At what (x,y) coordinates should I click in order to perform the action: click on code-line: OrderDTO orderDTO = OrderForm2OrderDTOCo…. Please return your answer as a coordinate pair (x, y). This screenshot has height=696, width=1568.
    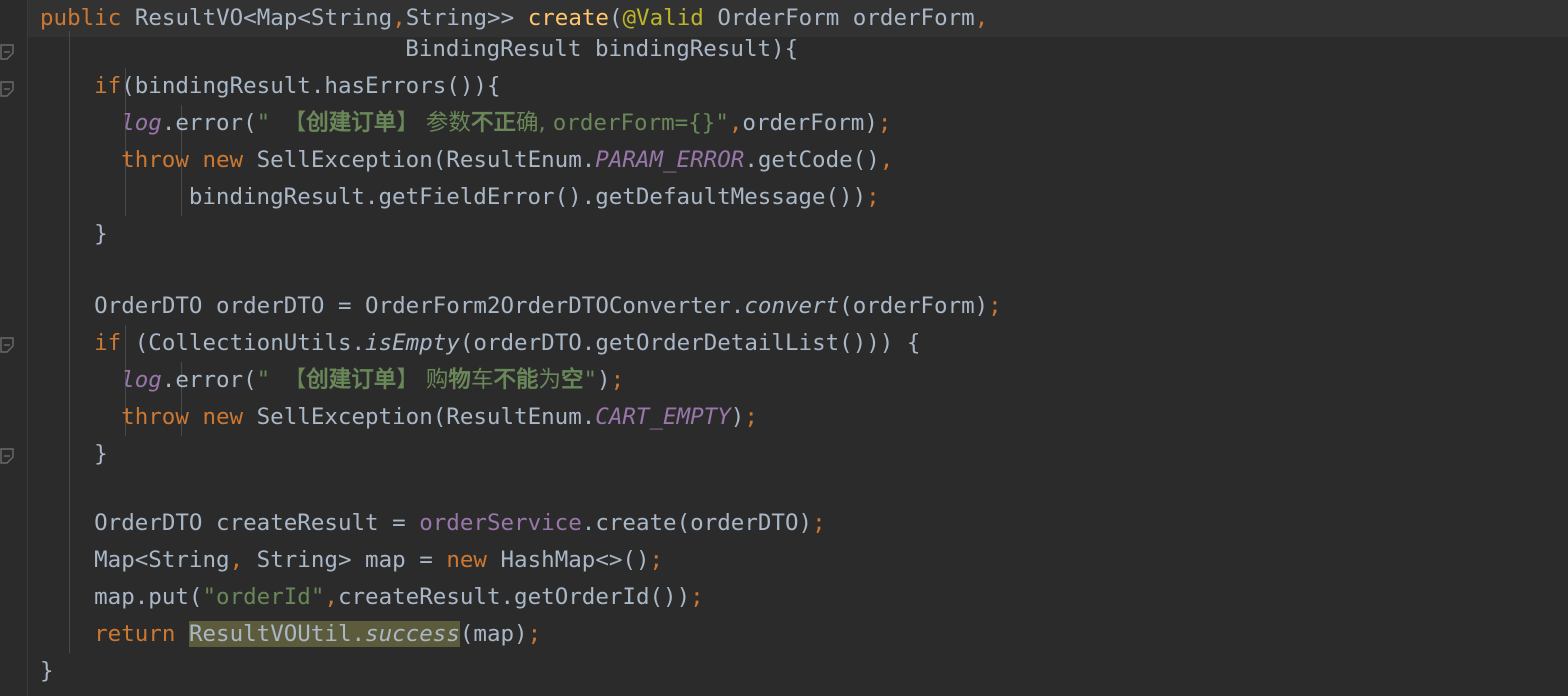
    Looking at the image, I should click on (501, 306).